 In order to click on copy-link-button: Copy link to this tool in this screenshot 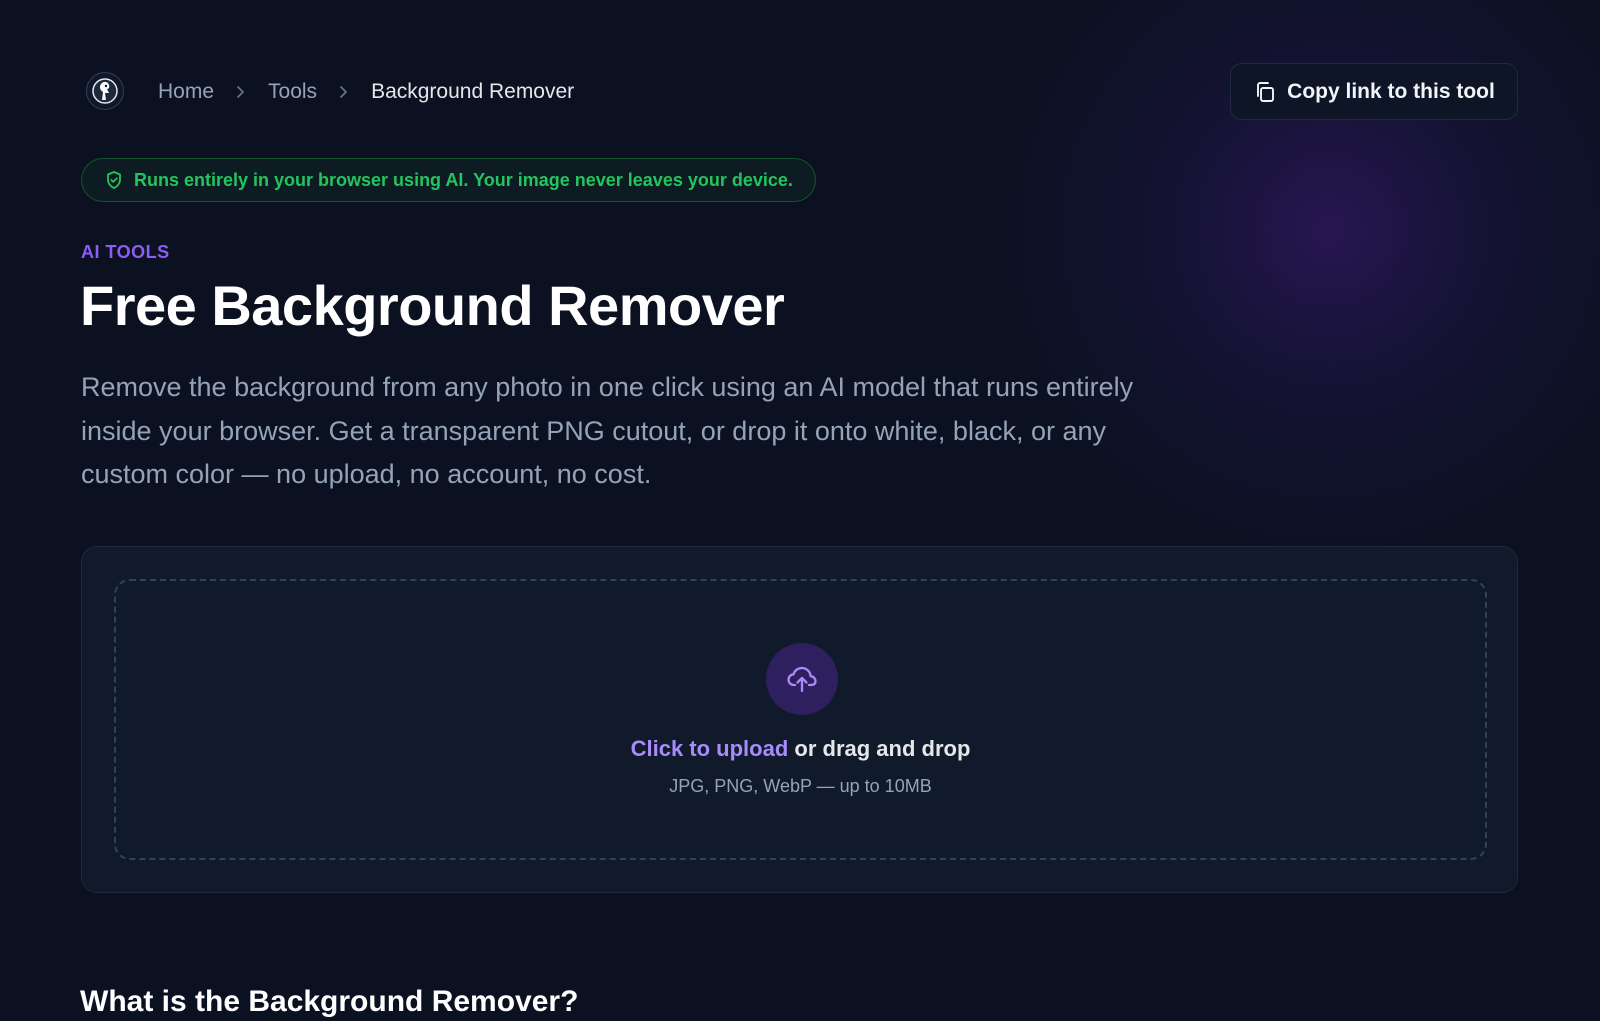, I will do `click(1374, 91)`.